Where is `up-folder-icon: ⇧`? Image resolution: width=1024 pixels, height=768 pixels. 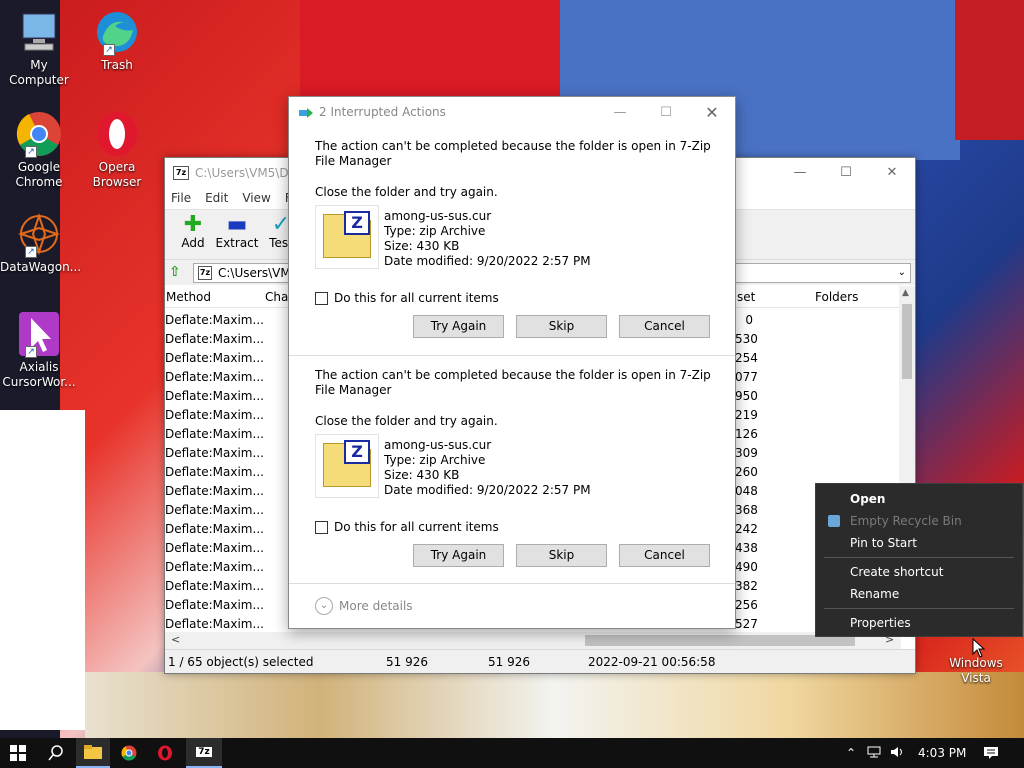 up-folder-icon: ⇧ is located at coordinates (178, 273).